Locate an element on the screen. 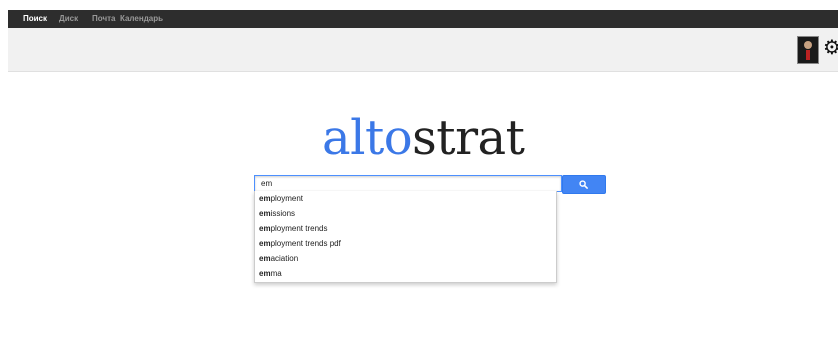  top-navigation-bar: Поиск Диск Почта Календарь is located at coordinates (423, 19).